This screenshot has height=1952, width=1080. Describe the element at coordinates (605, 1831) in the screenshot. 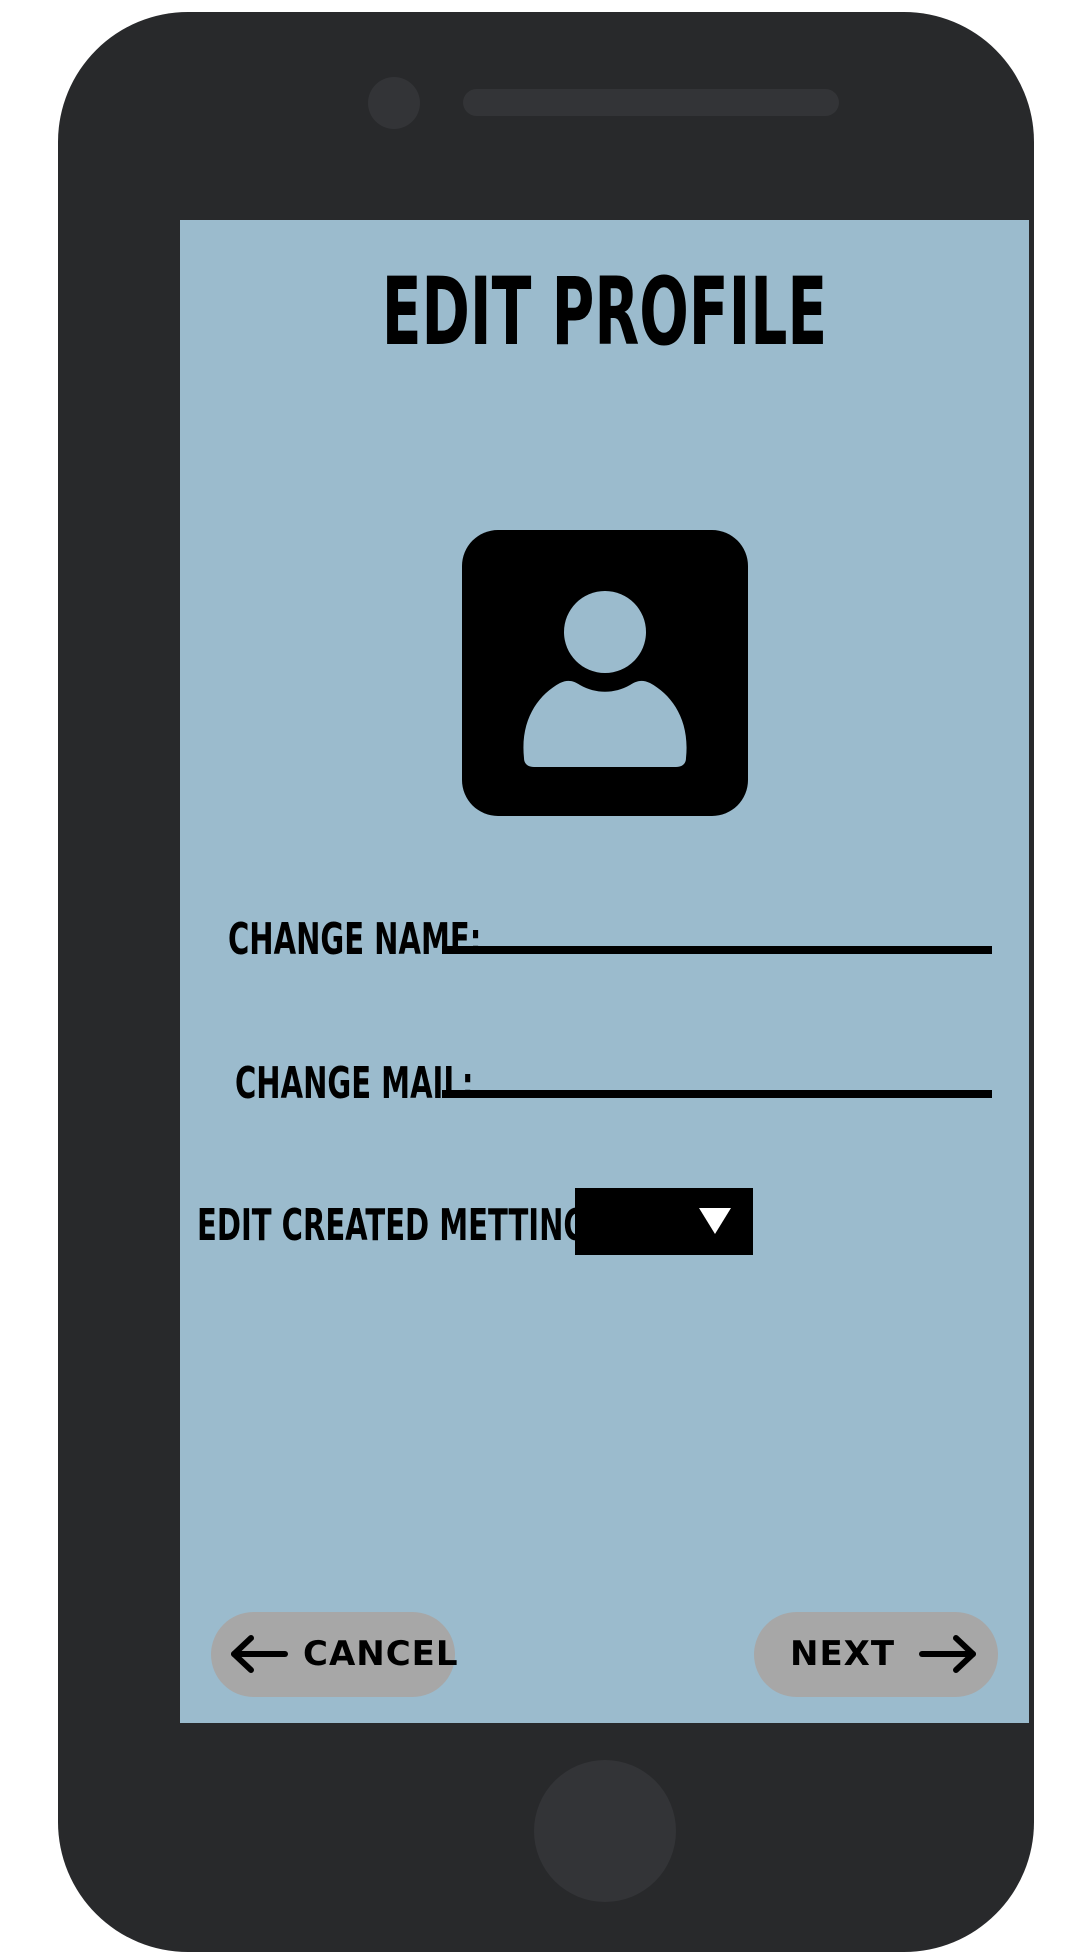

I see `home-button` at that location.